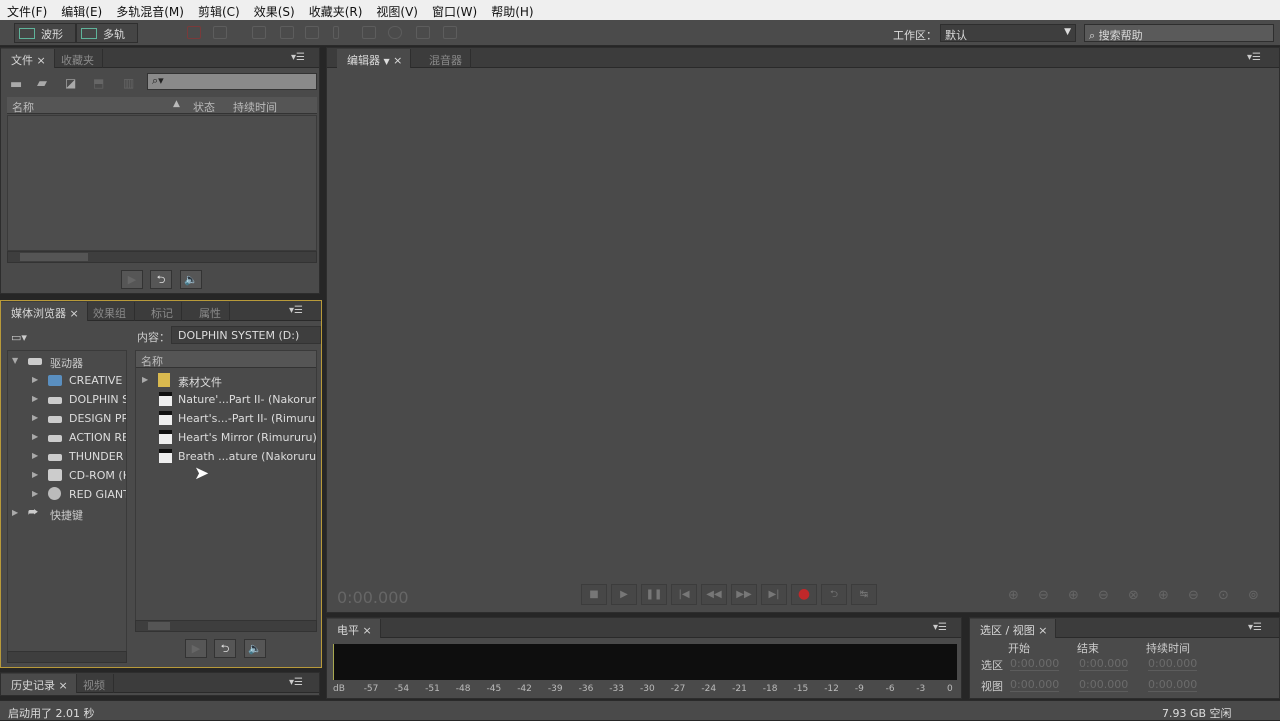 The width and height of the screenshot is (1280, 721). I want to click on lasso-icon, so click(395, 32).